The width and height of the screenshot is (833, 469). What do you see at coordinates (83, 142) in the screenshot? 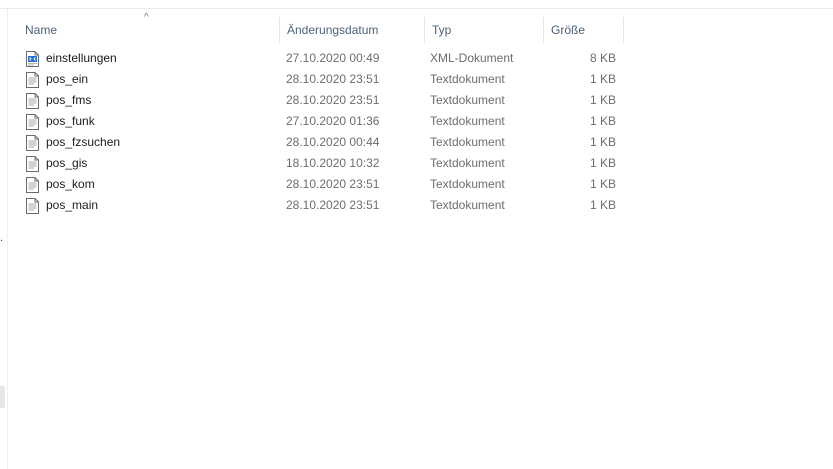
I see `file-name: pos_fzsuchen` at bounding box center [83, 142].